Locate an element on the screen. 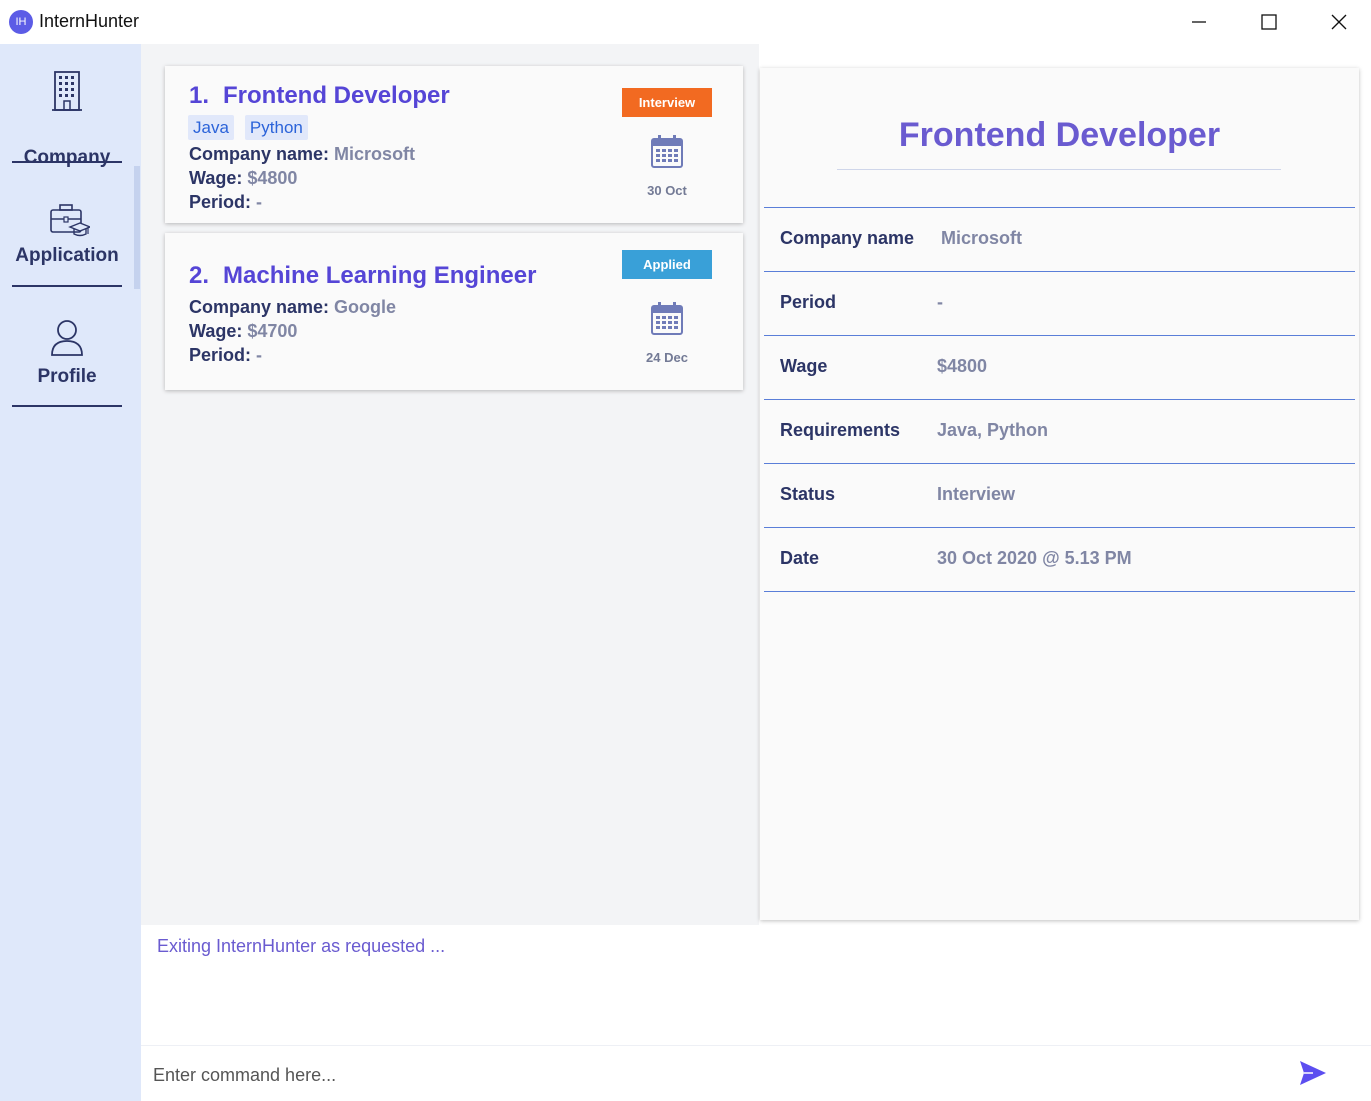 This screenshot has width=1371, height=1101. user-icon is located at coordinates (67, 338).